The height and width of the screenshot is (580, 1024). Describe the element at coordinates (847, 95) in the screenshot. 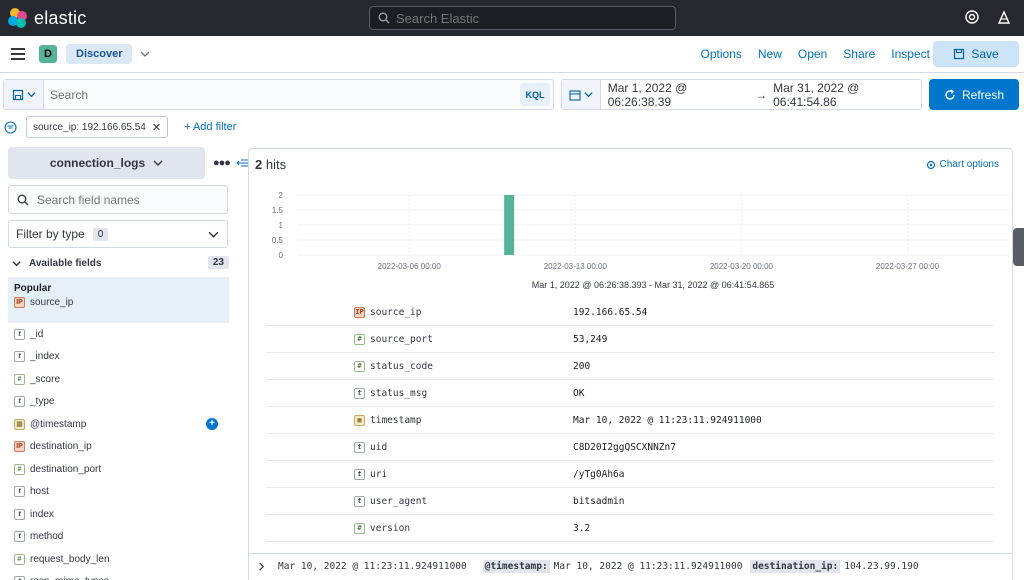

I see `end-date: Mar 31, 2022 @ 06:41:54.86` at that location.